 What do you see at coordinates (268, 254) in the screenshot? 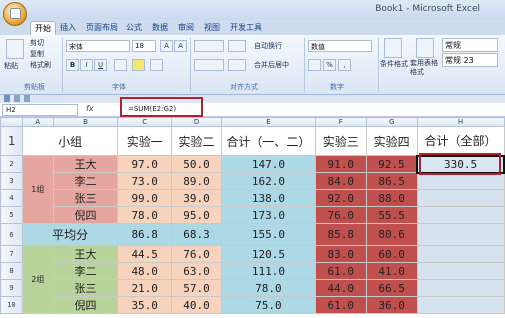
I see `data-cell: 120.5` at bounding box center [268, 254].